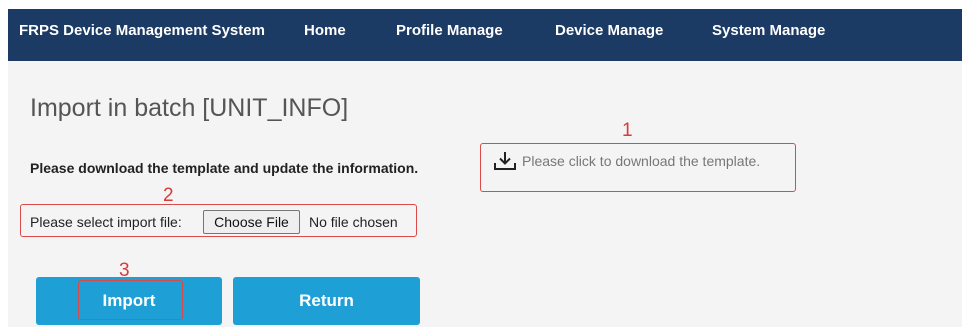 This screenshot has width=962, height=327. Describe the element at coordinates (449, 35) in the screenshot. I see `nav-profile-manage: Profile Manage` at that location.